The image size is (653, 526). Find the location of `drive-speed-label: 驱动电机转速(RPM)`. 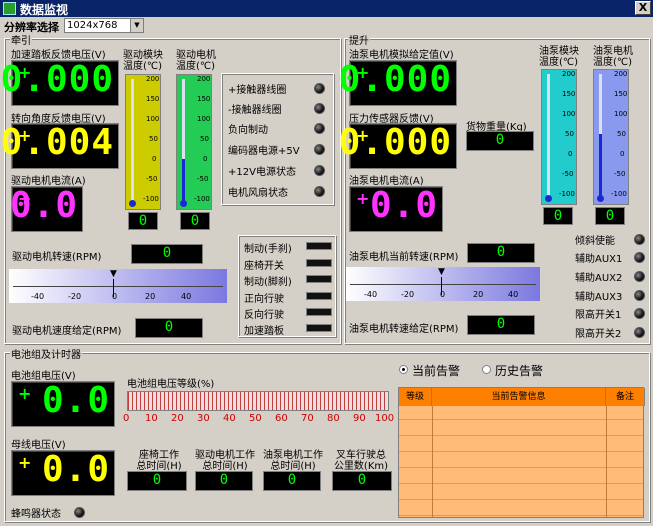

drive-speed-label: 驱动电机转速(RPM) is located at coordinates (57, 257).